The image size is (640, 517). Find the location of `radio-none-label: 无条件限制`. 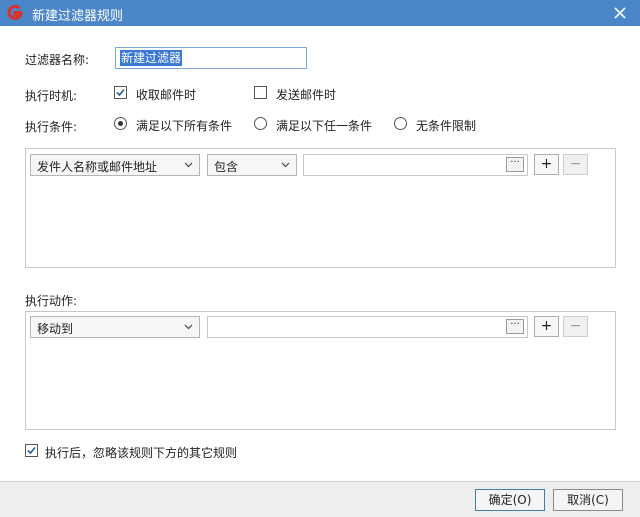

radio-none-label: 无条件限制 is located at coordinates (446, 126).